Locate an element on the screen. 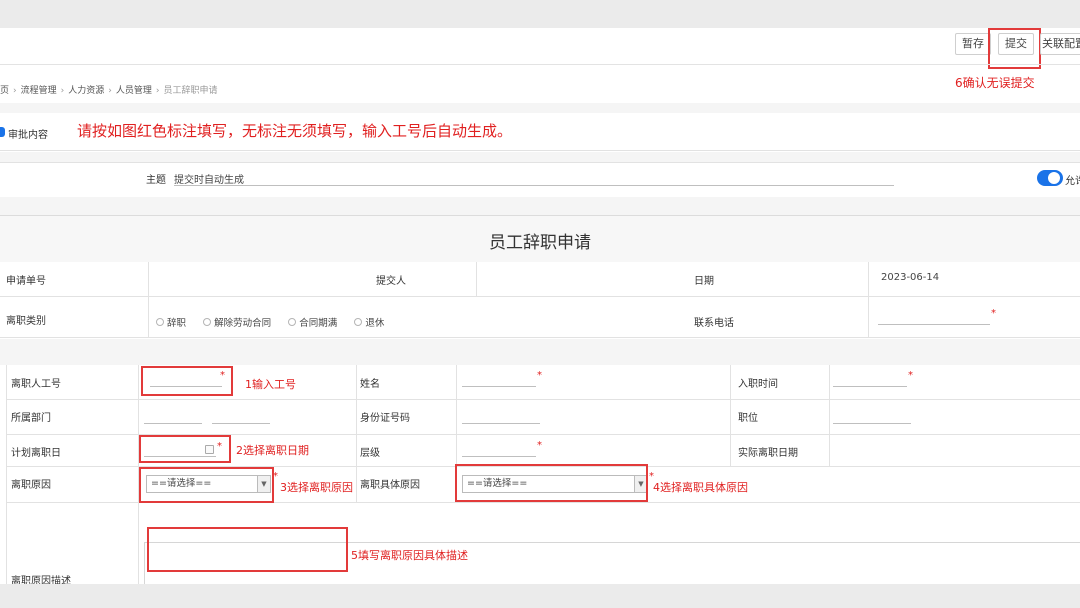 This screenshot has height=608, width=1080. allow-toggle is located at coordinates (1050, 178).